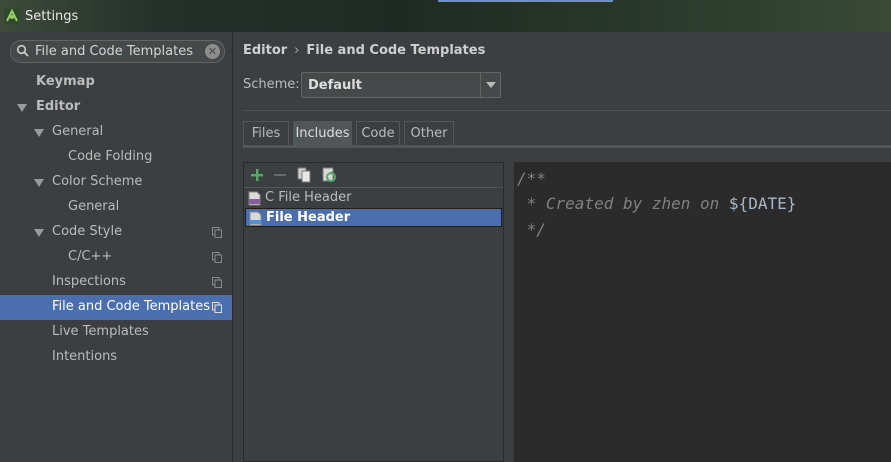  Describe the element at coordinates (257, 175) in the screenshot. I see `add-icon` at that location.